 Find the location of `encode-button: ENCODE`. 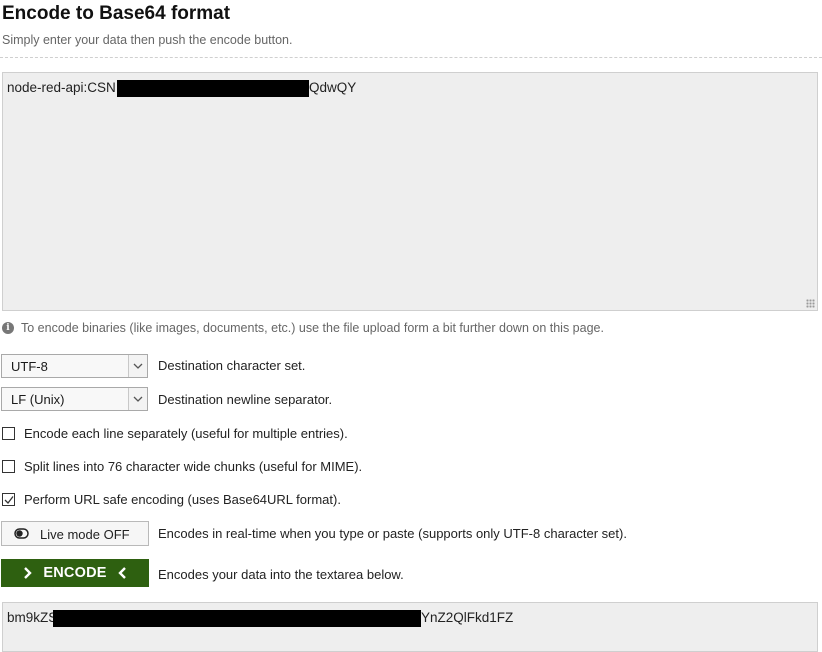

encode-button: ENCODE is located at coordinates (75, 573).